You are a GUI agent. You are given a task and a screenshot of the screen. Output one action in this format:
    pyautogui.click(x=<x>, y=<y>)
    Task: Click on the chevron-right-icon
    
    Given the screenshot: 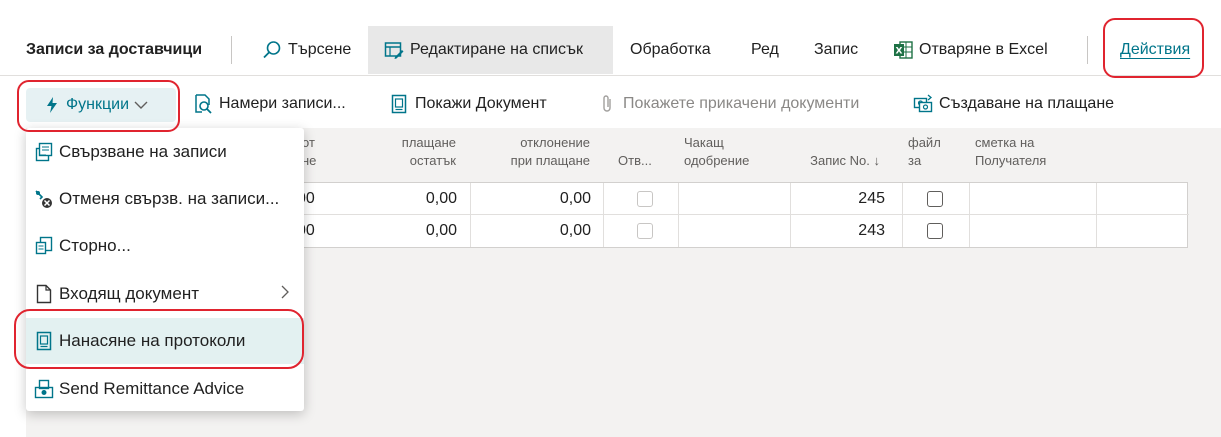 What is the action you would take?
    pyautogui.click(x=285, y=294)
    